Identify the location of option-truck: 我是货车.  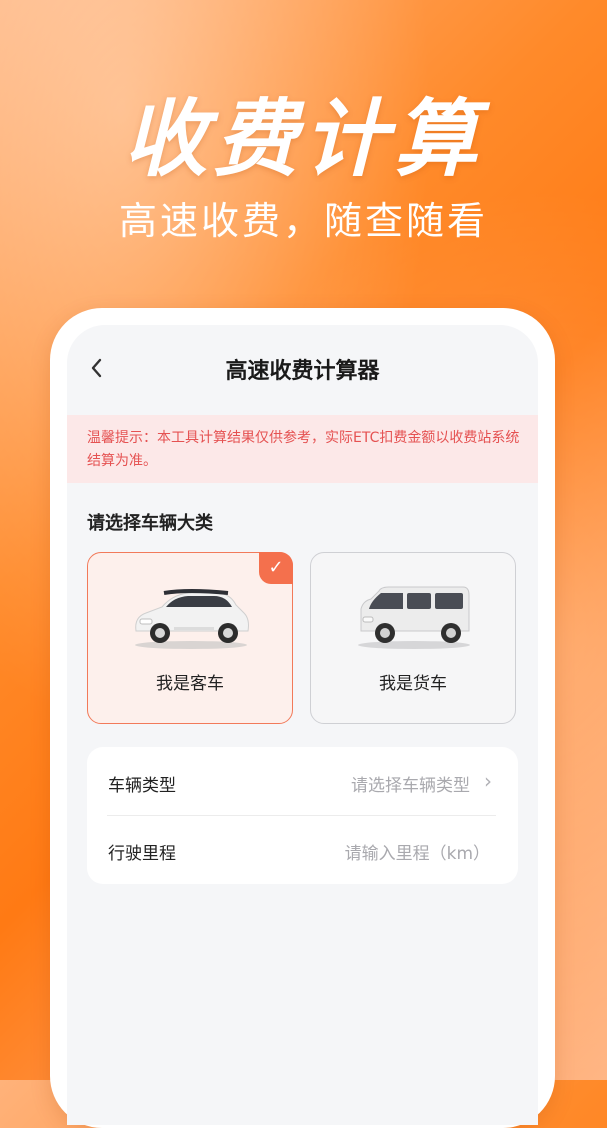
(413, 638).